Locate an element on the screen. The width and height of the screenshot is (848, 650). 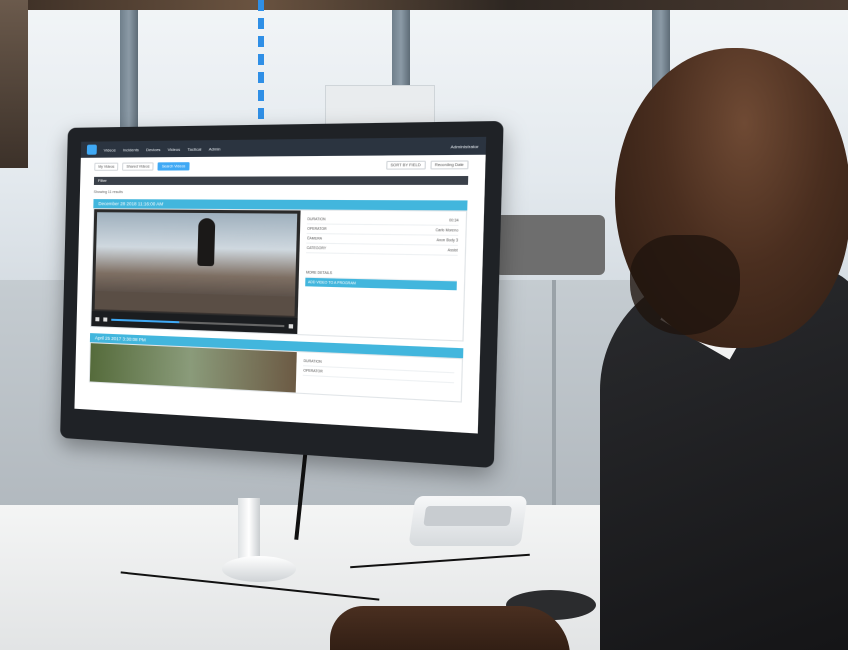
play-icon is located at coordinates (97, 319).